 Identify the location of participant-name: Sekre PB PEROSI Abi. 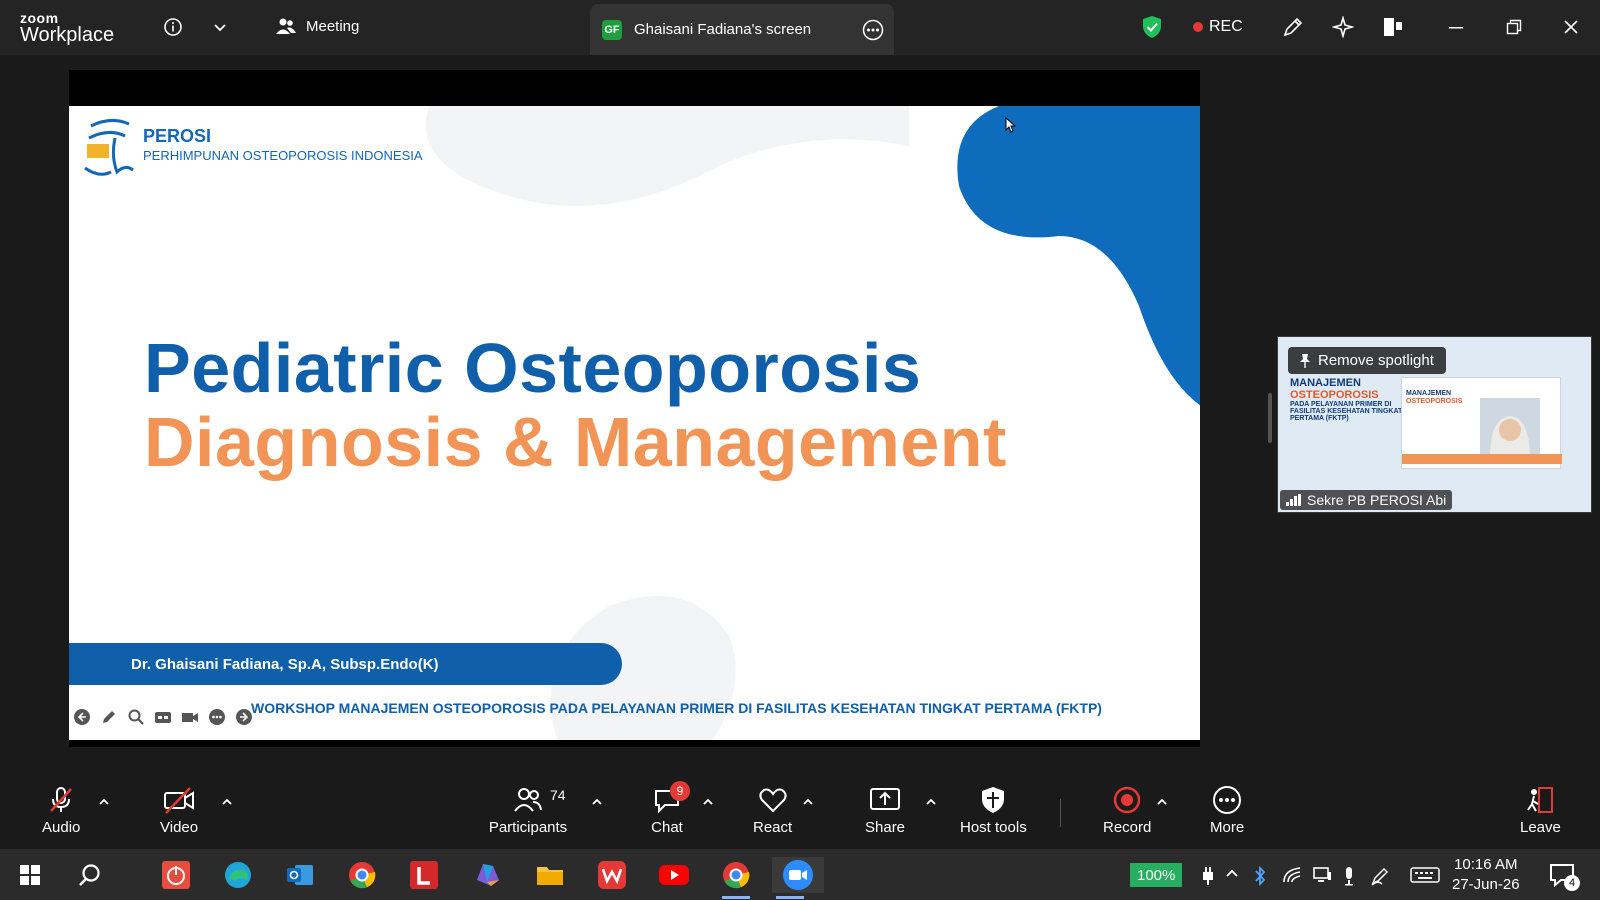
(1377, 500).